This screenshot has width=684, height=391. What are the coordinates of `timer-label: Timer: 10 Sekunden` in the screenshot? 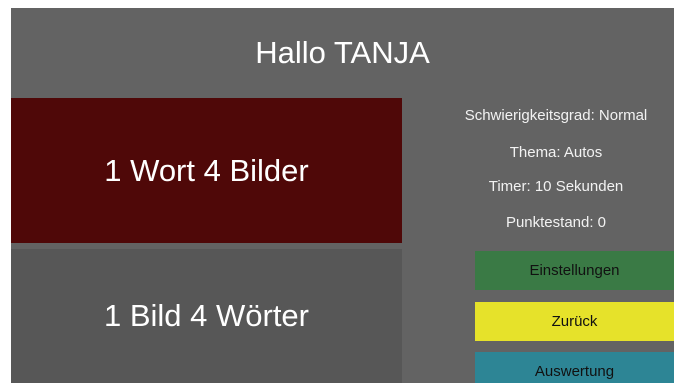 It's located at (556, 186).